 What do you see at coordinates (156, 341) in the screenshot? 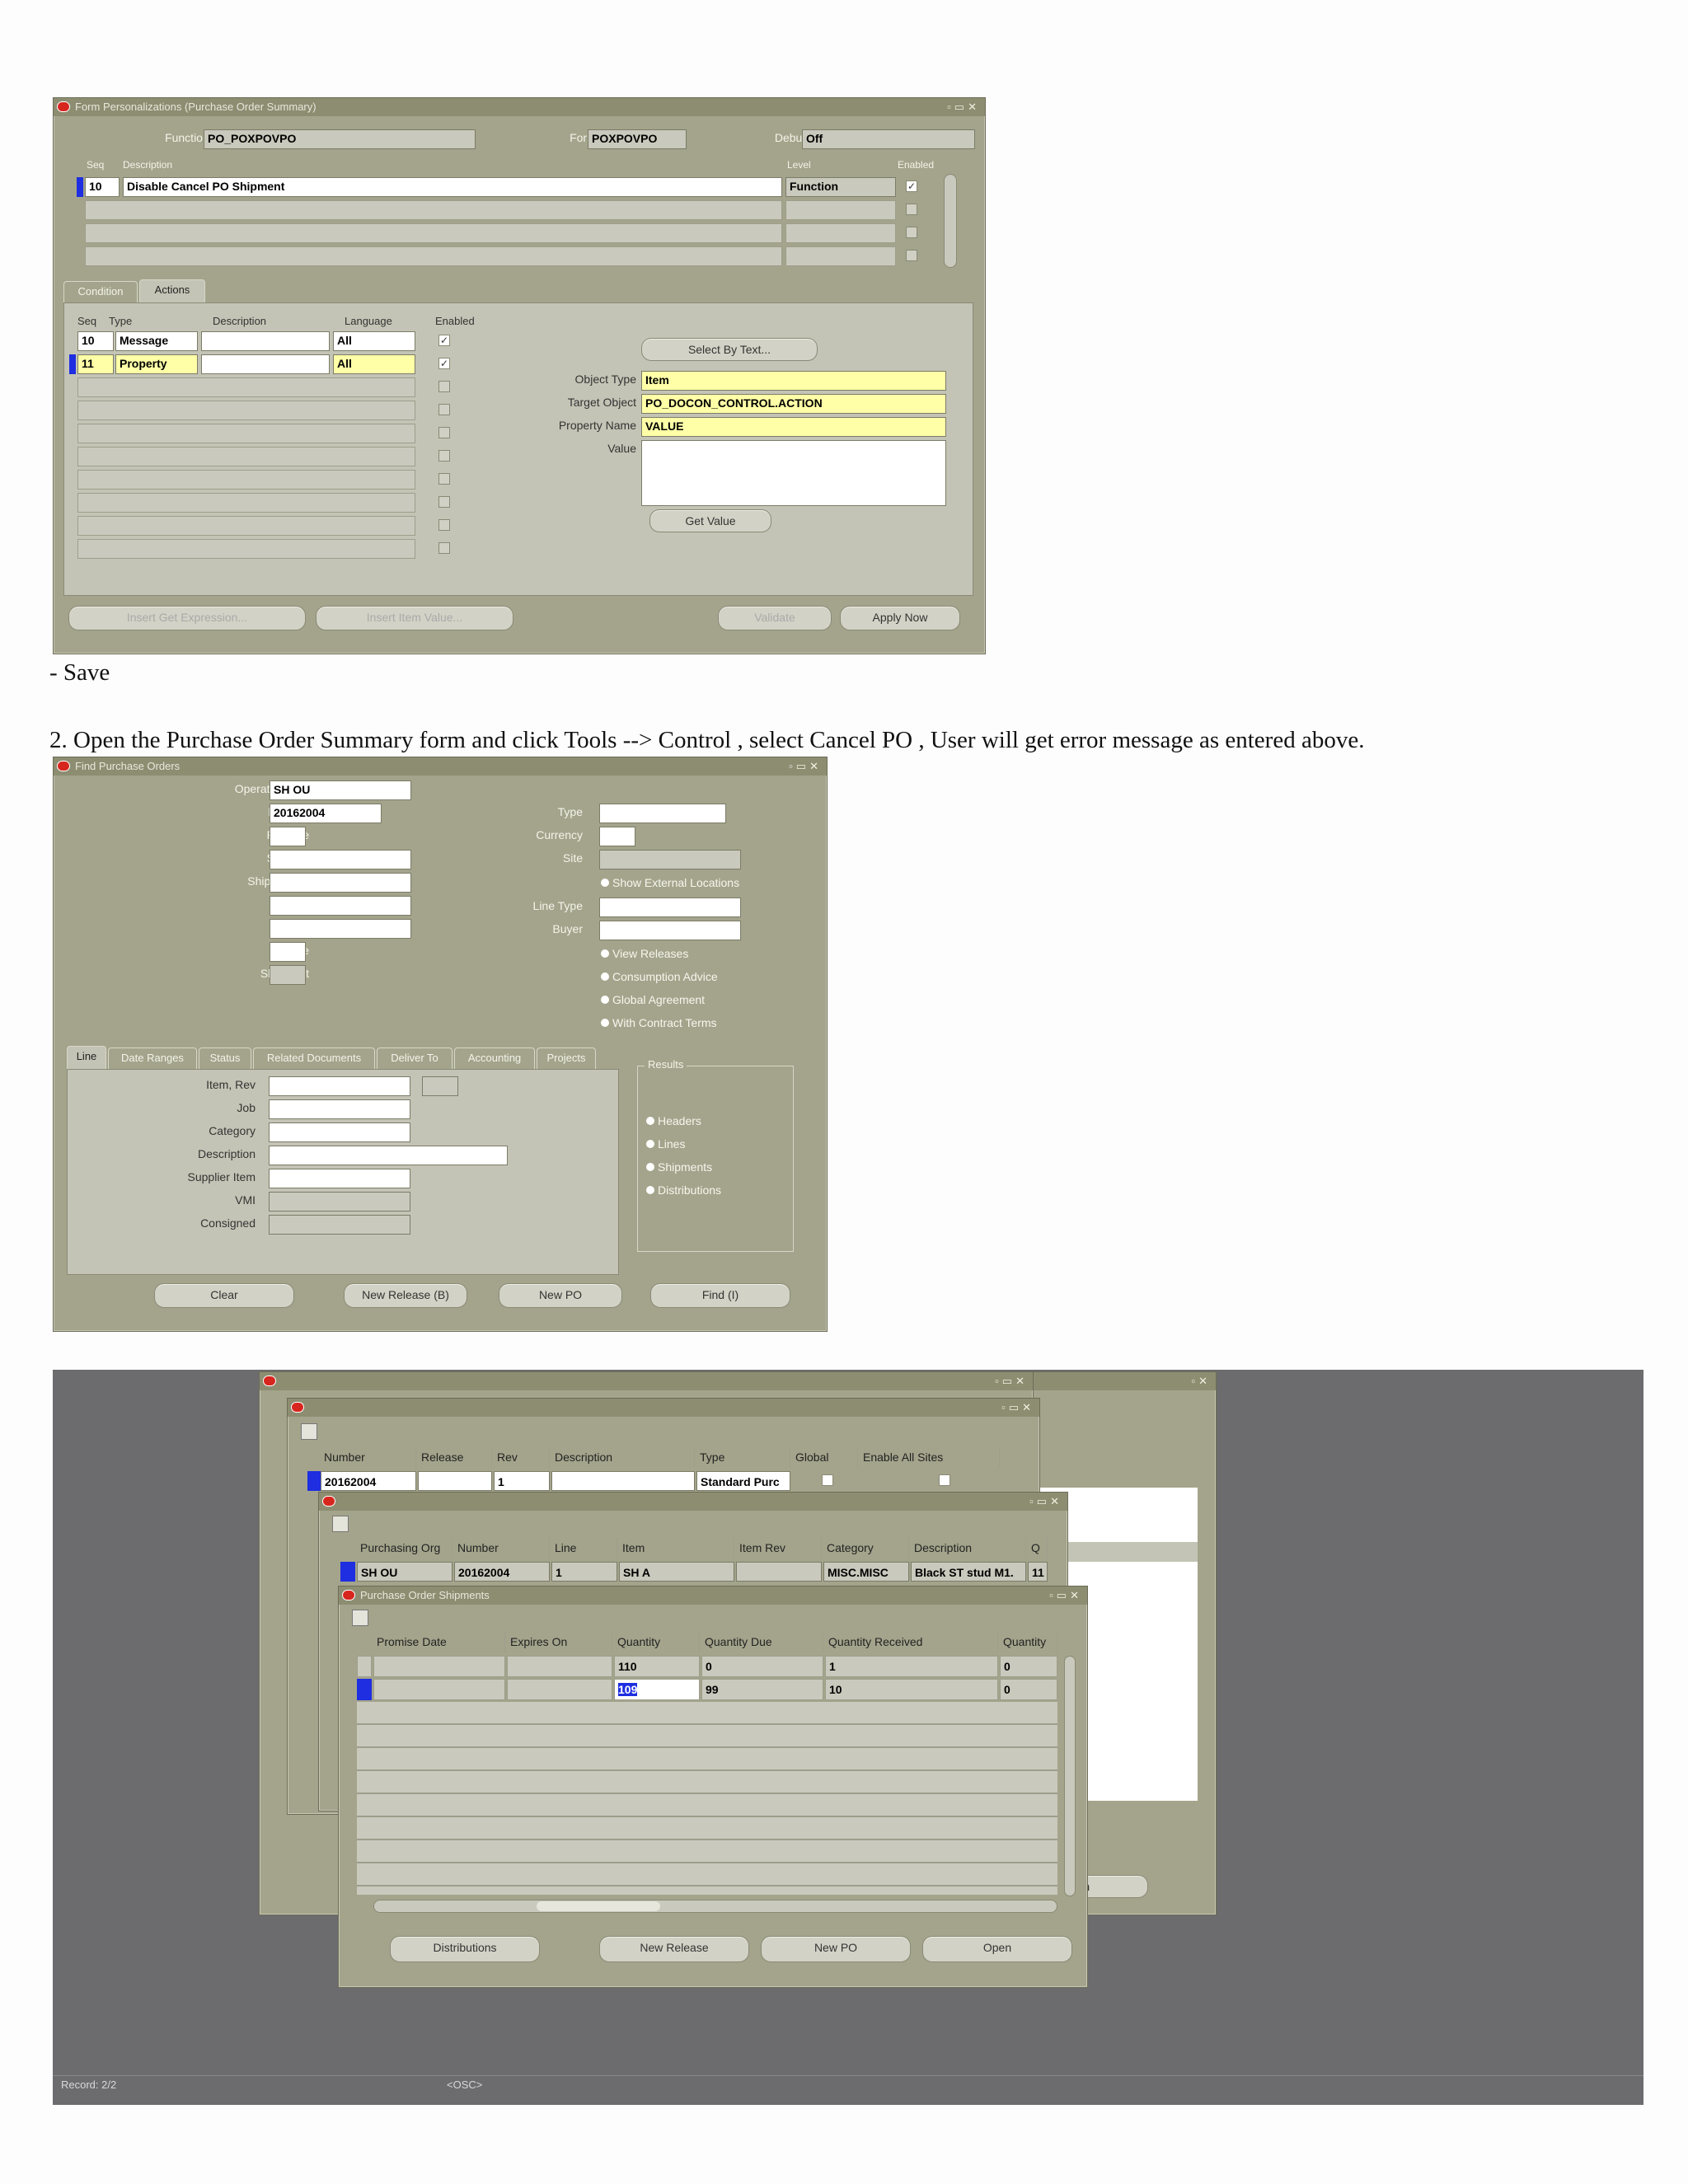
I see `action-type-select: Message` at bounding box center [156, 341].